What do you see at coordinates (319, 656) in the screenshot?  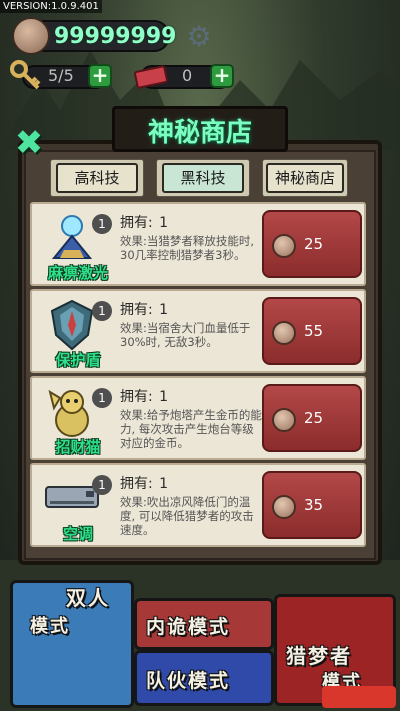 I see `hunter-mode-label: 猎梦者` at bounding box center [319, 656].